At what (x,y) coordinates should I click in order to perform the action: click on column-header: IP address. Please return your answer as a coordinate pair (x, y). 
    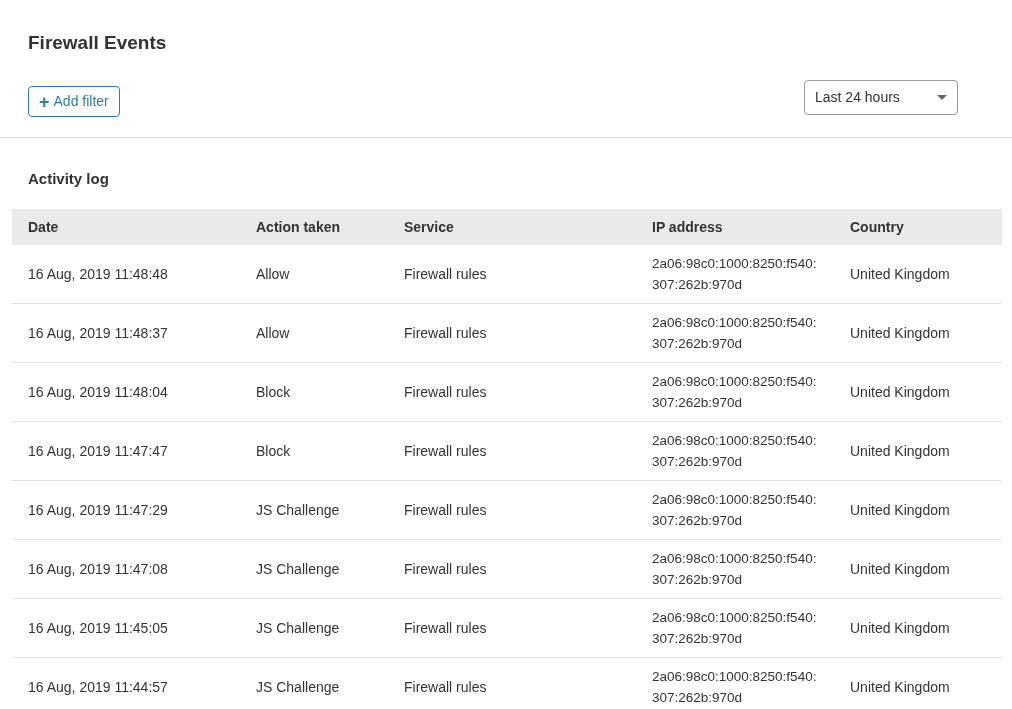
    Looking at the image, I should click on (687, 227).